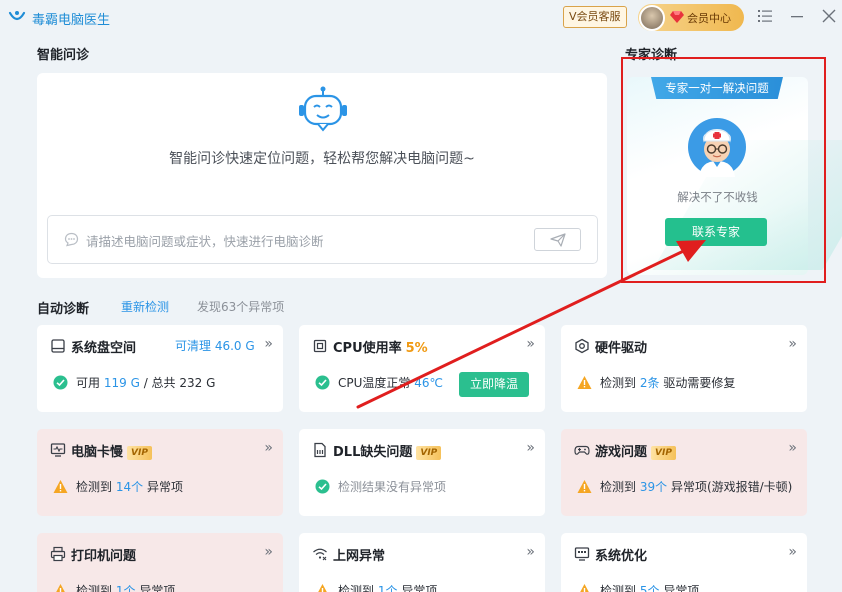 This screenshot has height=592, width=842. Describe the element at coordinates (58, 554) in the screenshot. I see `printer-icon` at that location.